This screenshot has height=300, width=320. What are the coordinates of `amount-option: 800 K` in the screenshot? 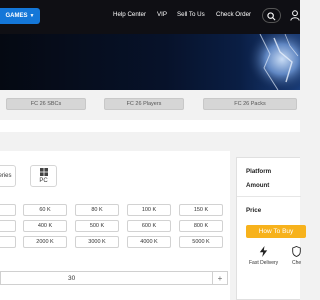 It's located at (201, 226).